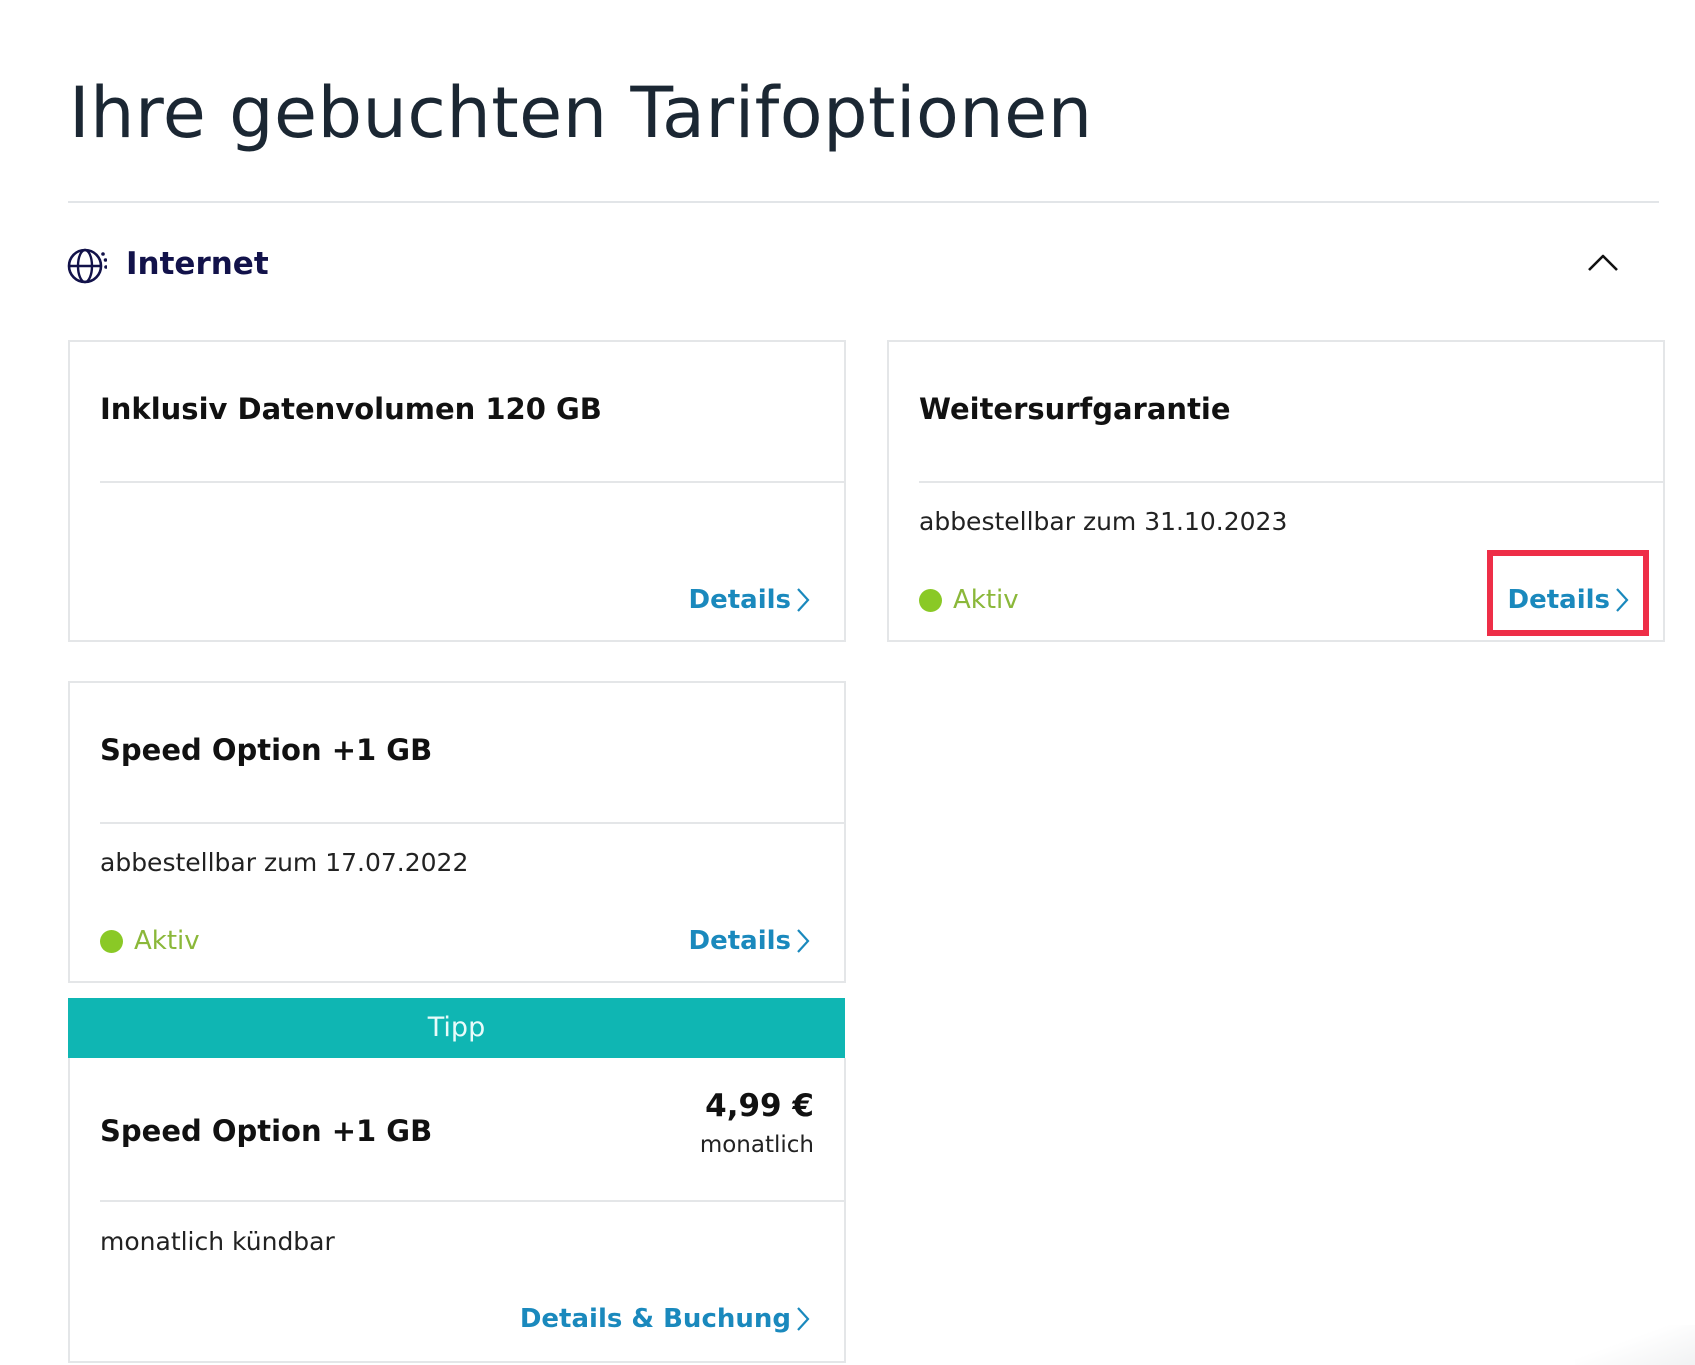  Describe the element at coordinates (1075, 409) in the screenshot. I see `card-title: Weitersurfgarantie` at that location.